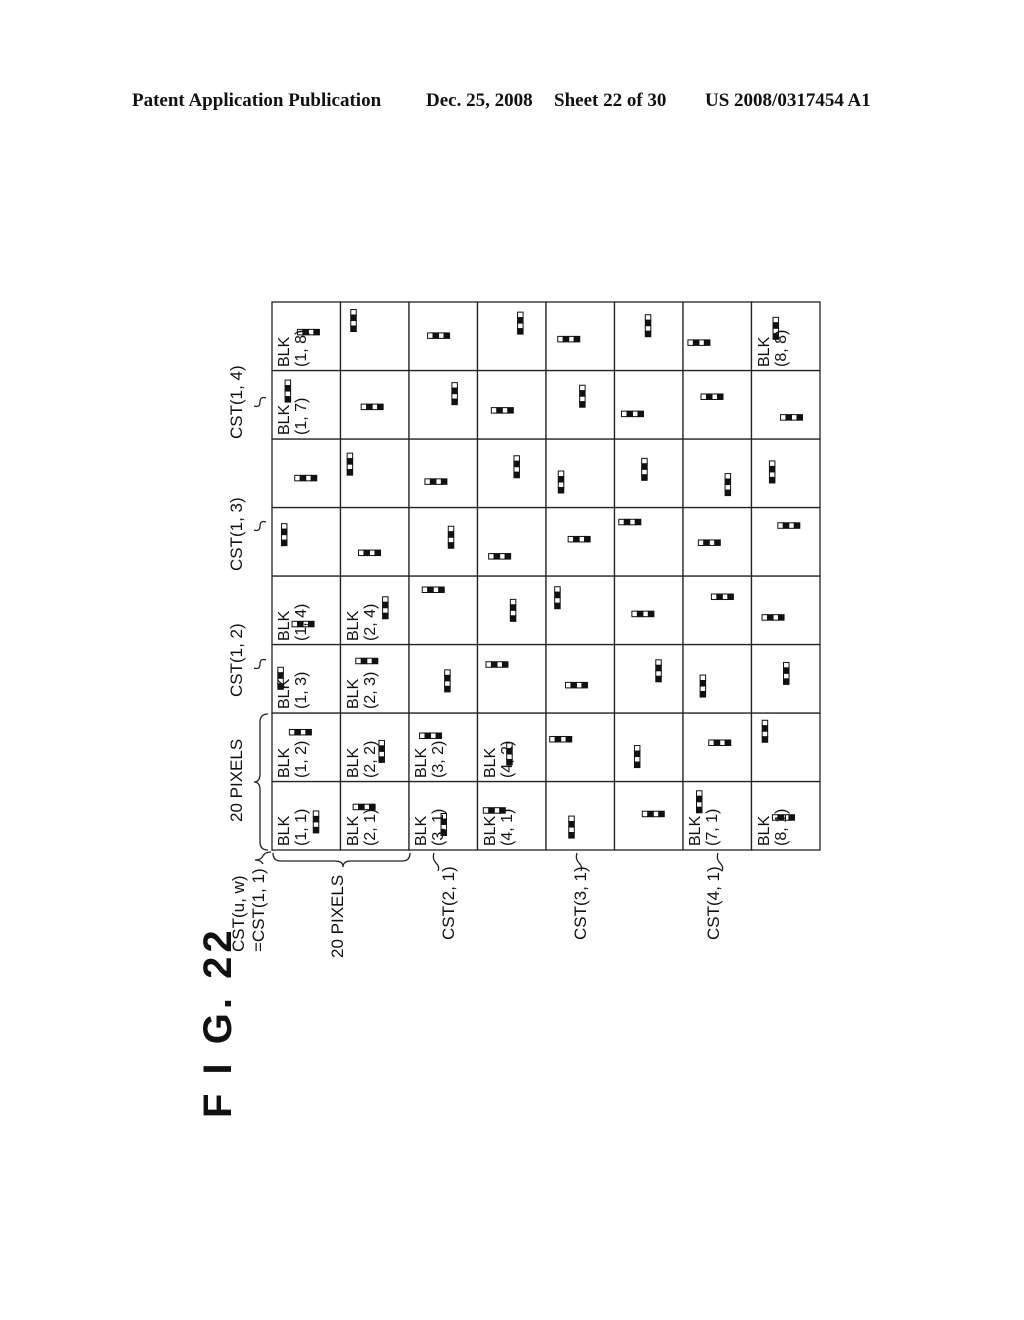 The image size is (1024, 1320). I want to click on block-label-1-4: BLK (1, 4), so click(293, 621).